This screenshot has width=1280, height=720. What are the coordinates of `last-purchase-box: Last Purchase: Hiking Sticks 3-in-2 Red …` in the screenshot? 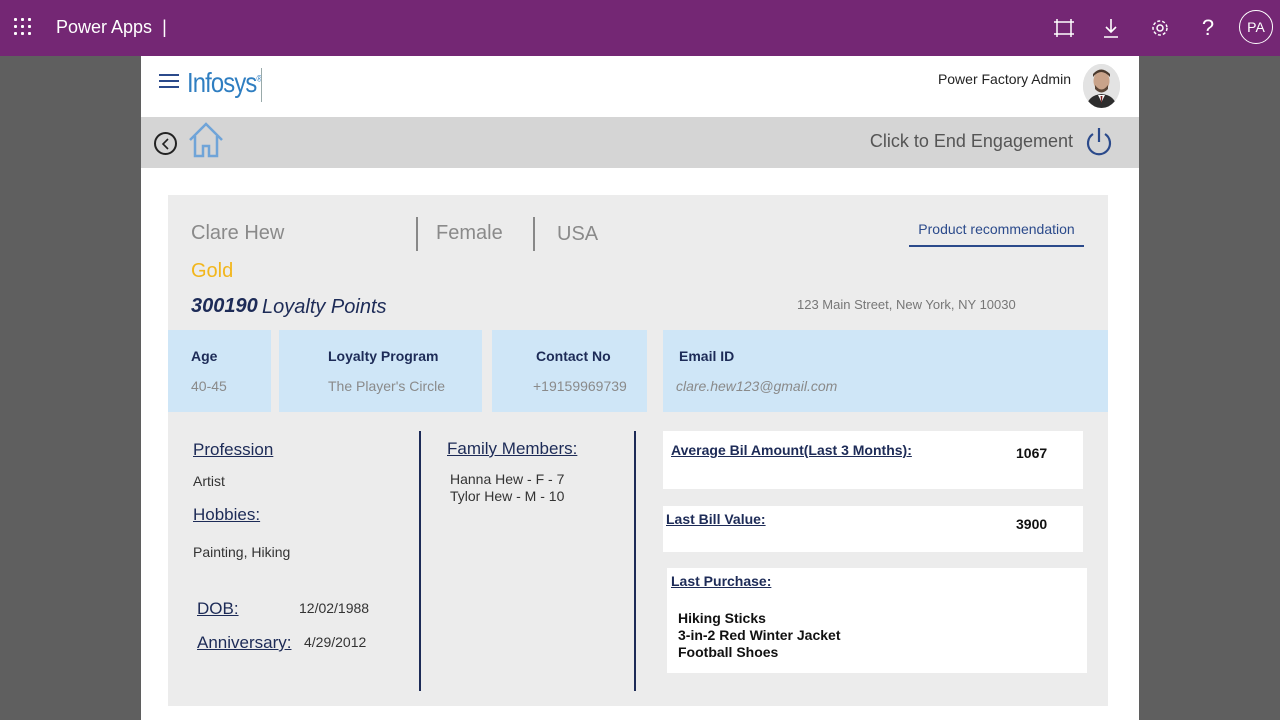 It's located at (877, 620).